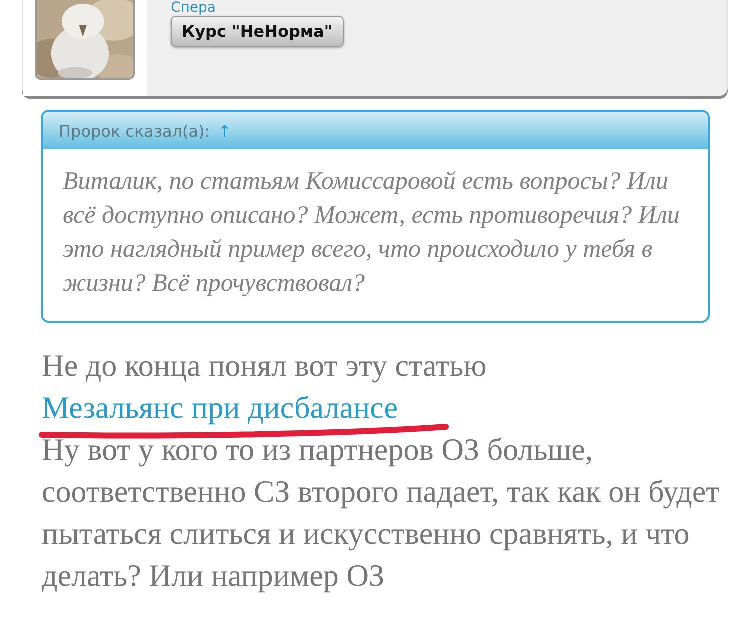 The image size is (750, 642). Describe the element at coordinates (220, 407) in the screenshot. I see `article-link: Мезальянс при дисбалансе` at that location.